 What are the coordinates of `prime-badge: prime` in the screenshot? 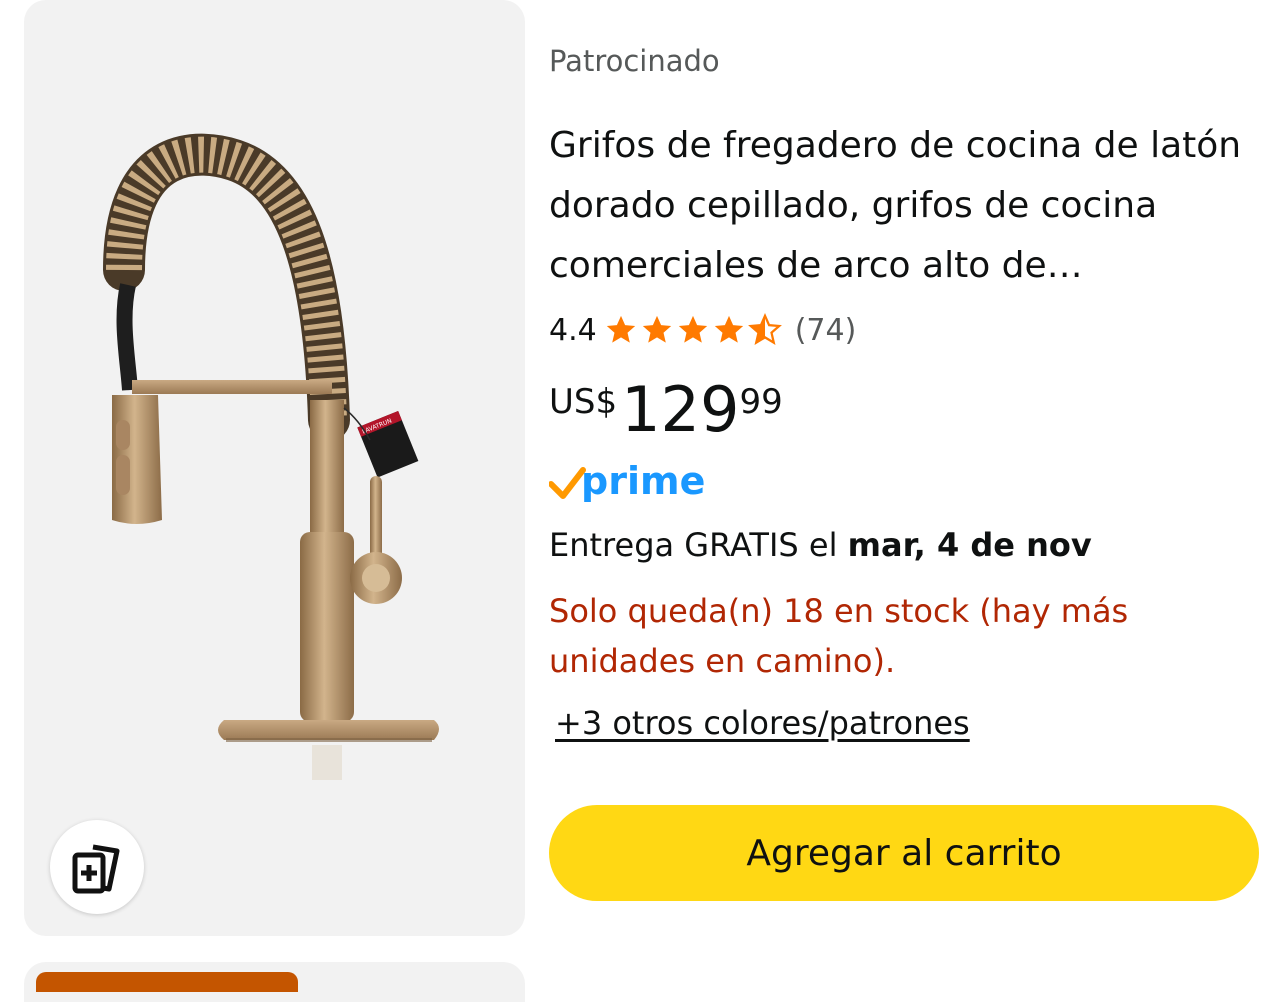 It's located at (633, 485).